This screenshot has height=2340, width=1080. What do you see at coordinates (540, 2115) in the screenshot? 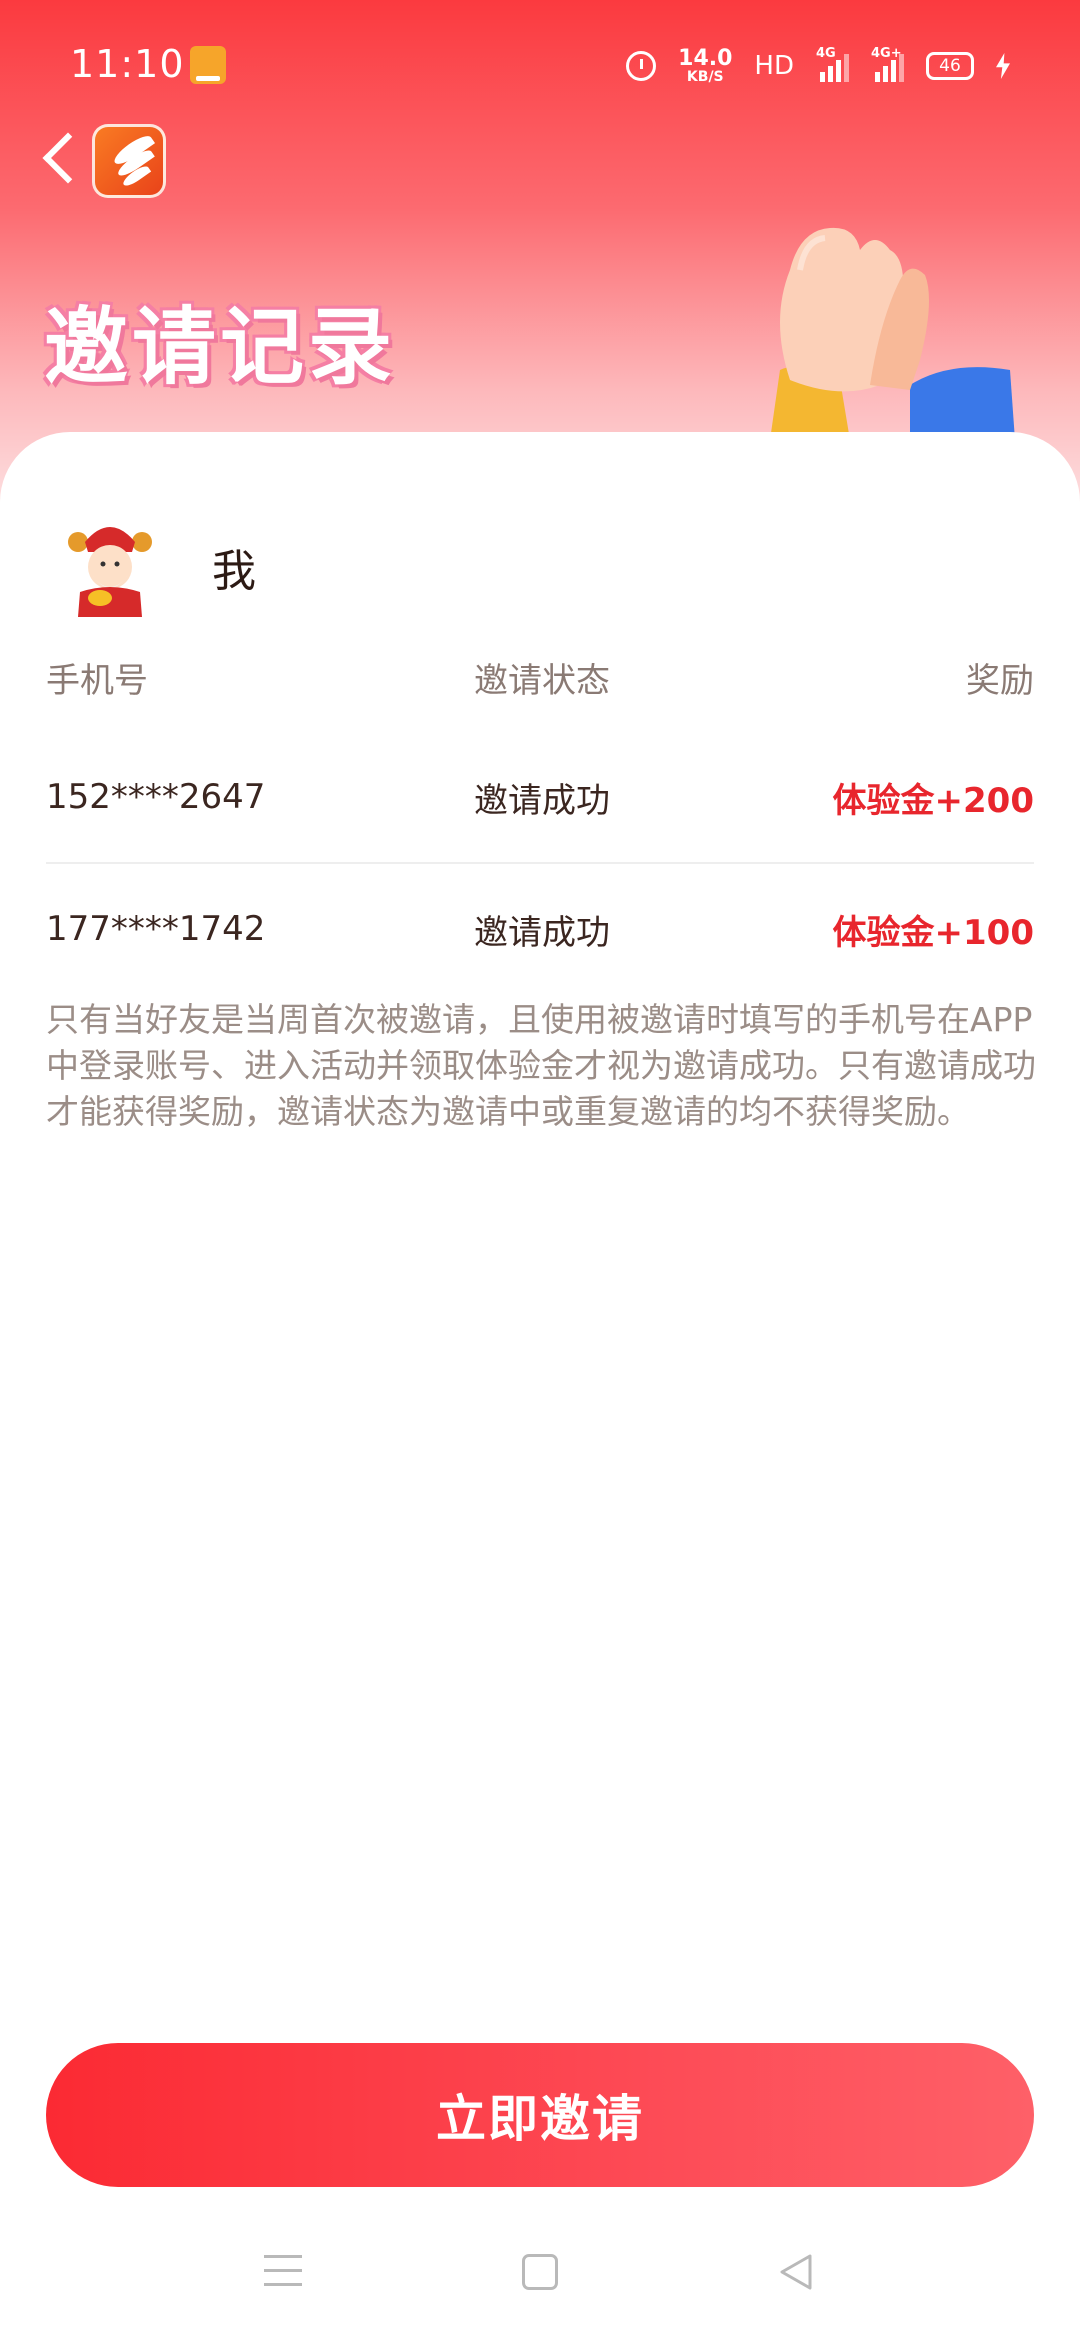
I see `invite-now-button: 立即邀请` at bounding box center [540, 2115].